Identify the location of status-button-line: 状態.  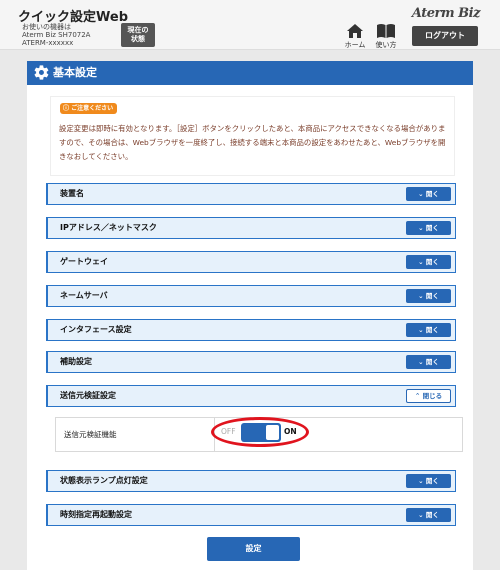
(138, 39).